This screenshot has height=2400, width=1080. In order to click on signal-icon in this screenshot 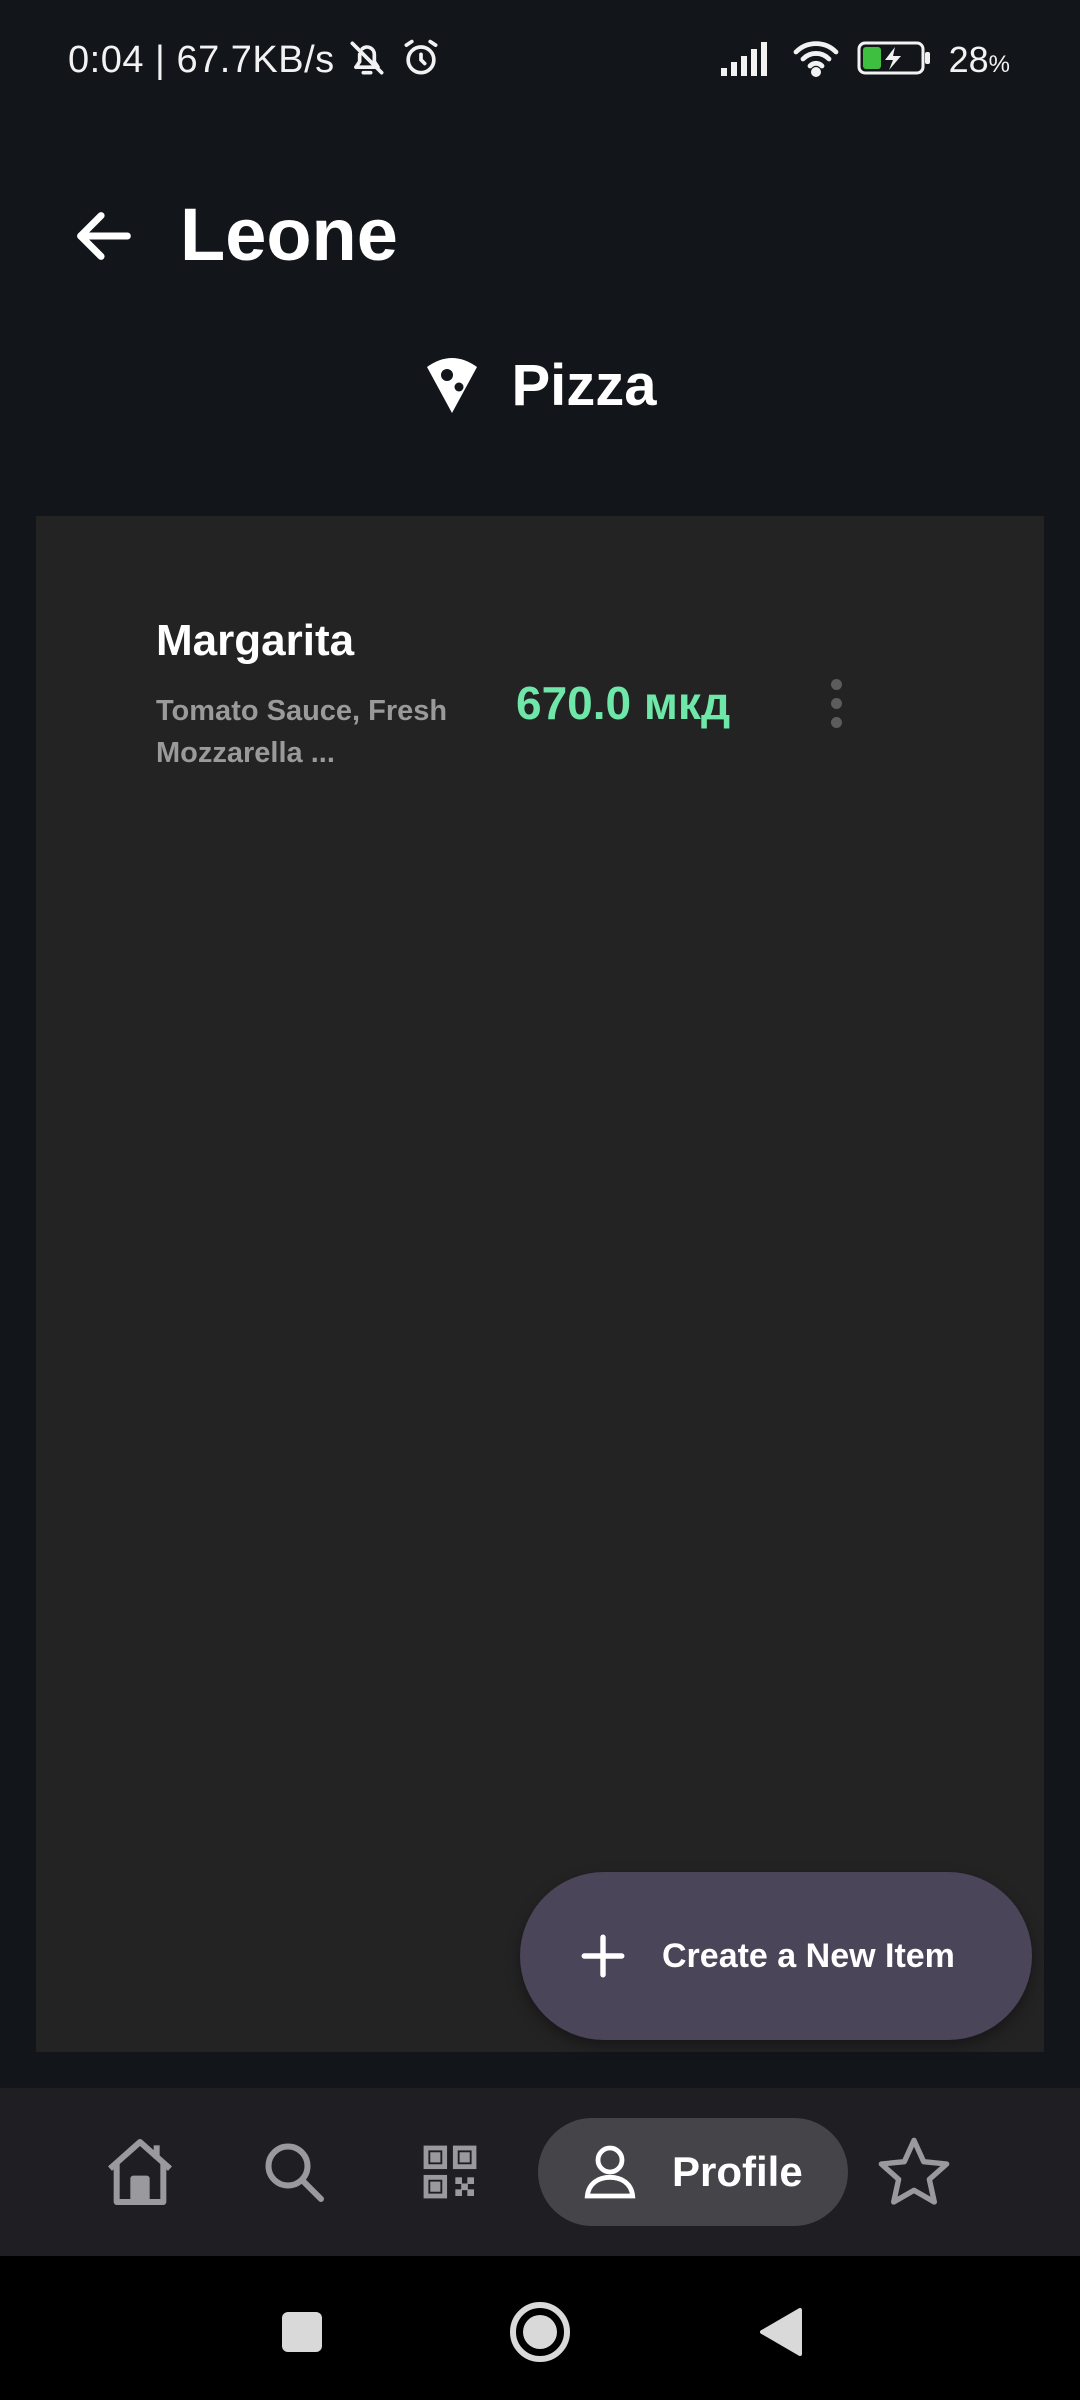, I will do `click(747, 60)`.